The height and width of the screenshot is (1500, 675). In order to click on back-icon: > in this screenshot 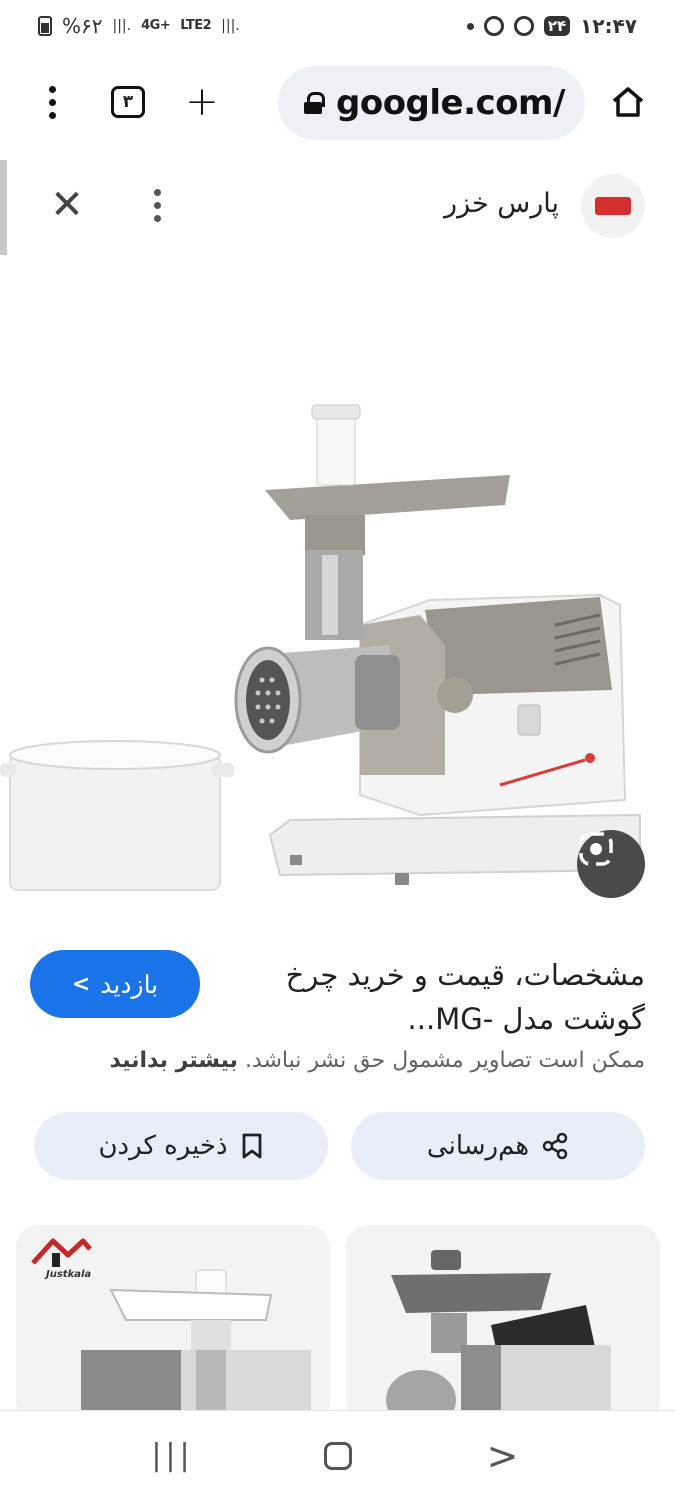, I will do `click(503, 1456)`.